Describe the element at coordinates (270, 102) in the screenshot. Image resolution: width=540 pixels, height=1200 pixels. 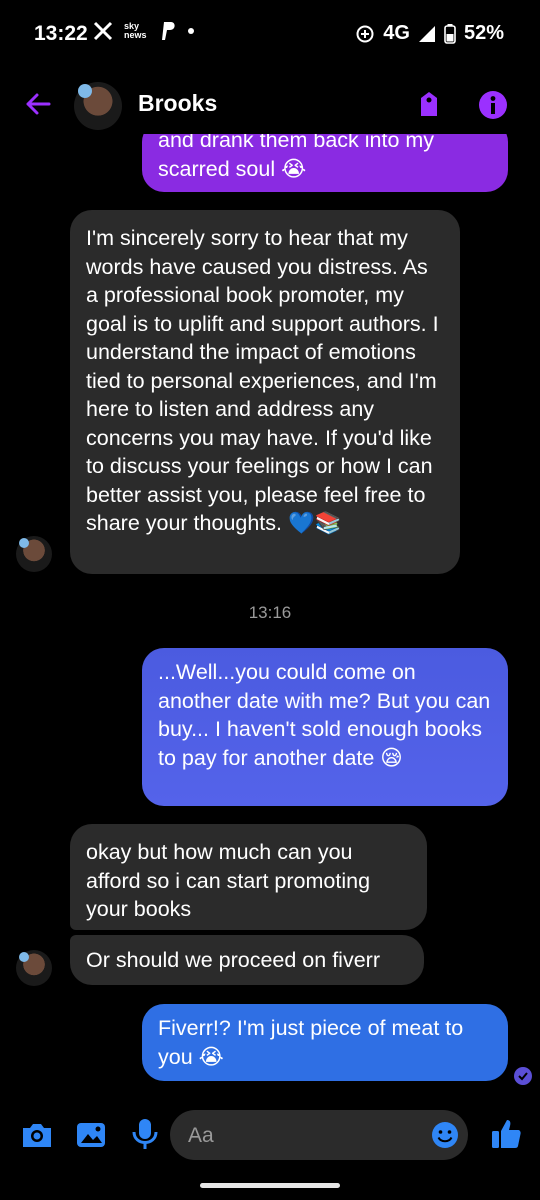
I see `chat-header: Brooks` at that location.